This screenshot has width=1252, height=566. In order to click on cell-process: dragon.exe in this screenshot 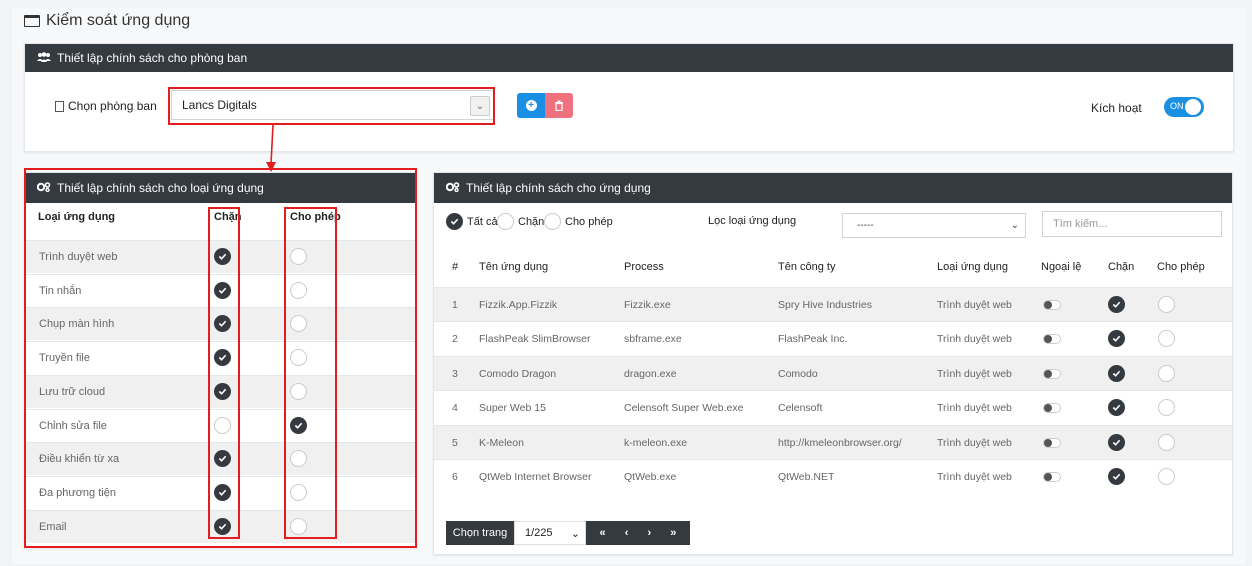, I will do `click(650, 373)`.